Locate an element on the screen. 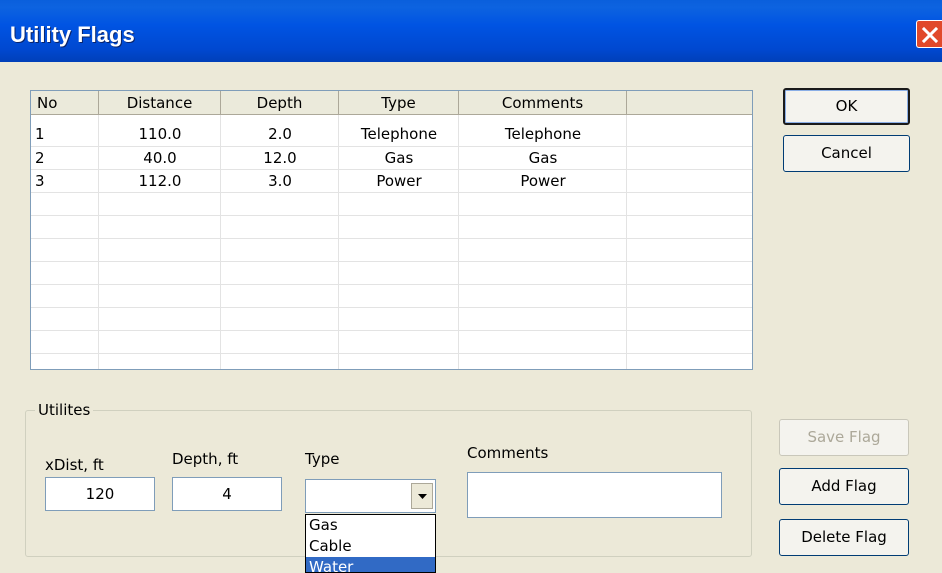  cell-no: 2 is located at coordinates (40, 158).